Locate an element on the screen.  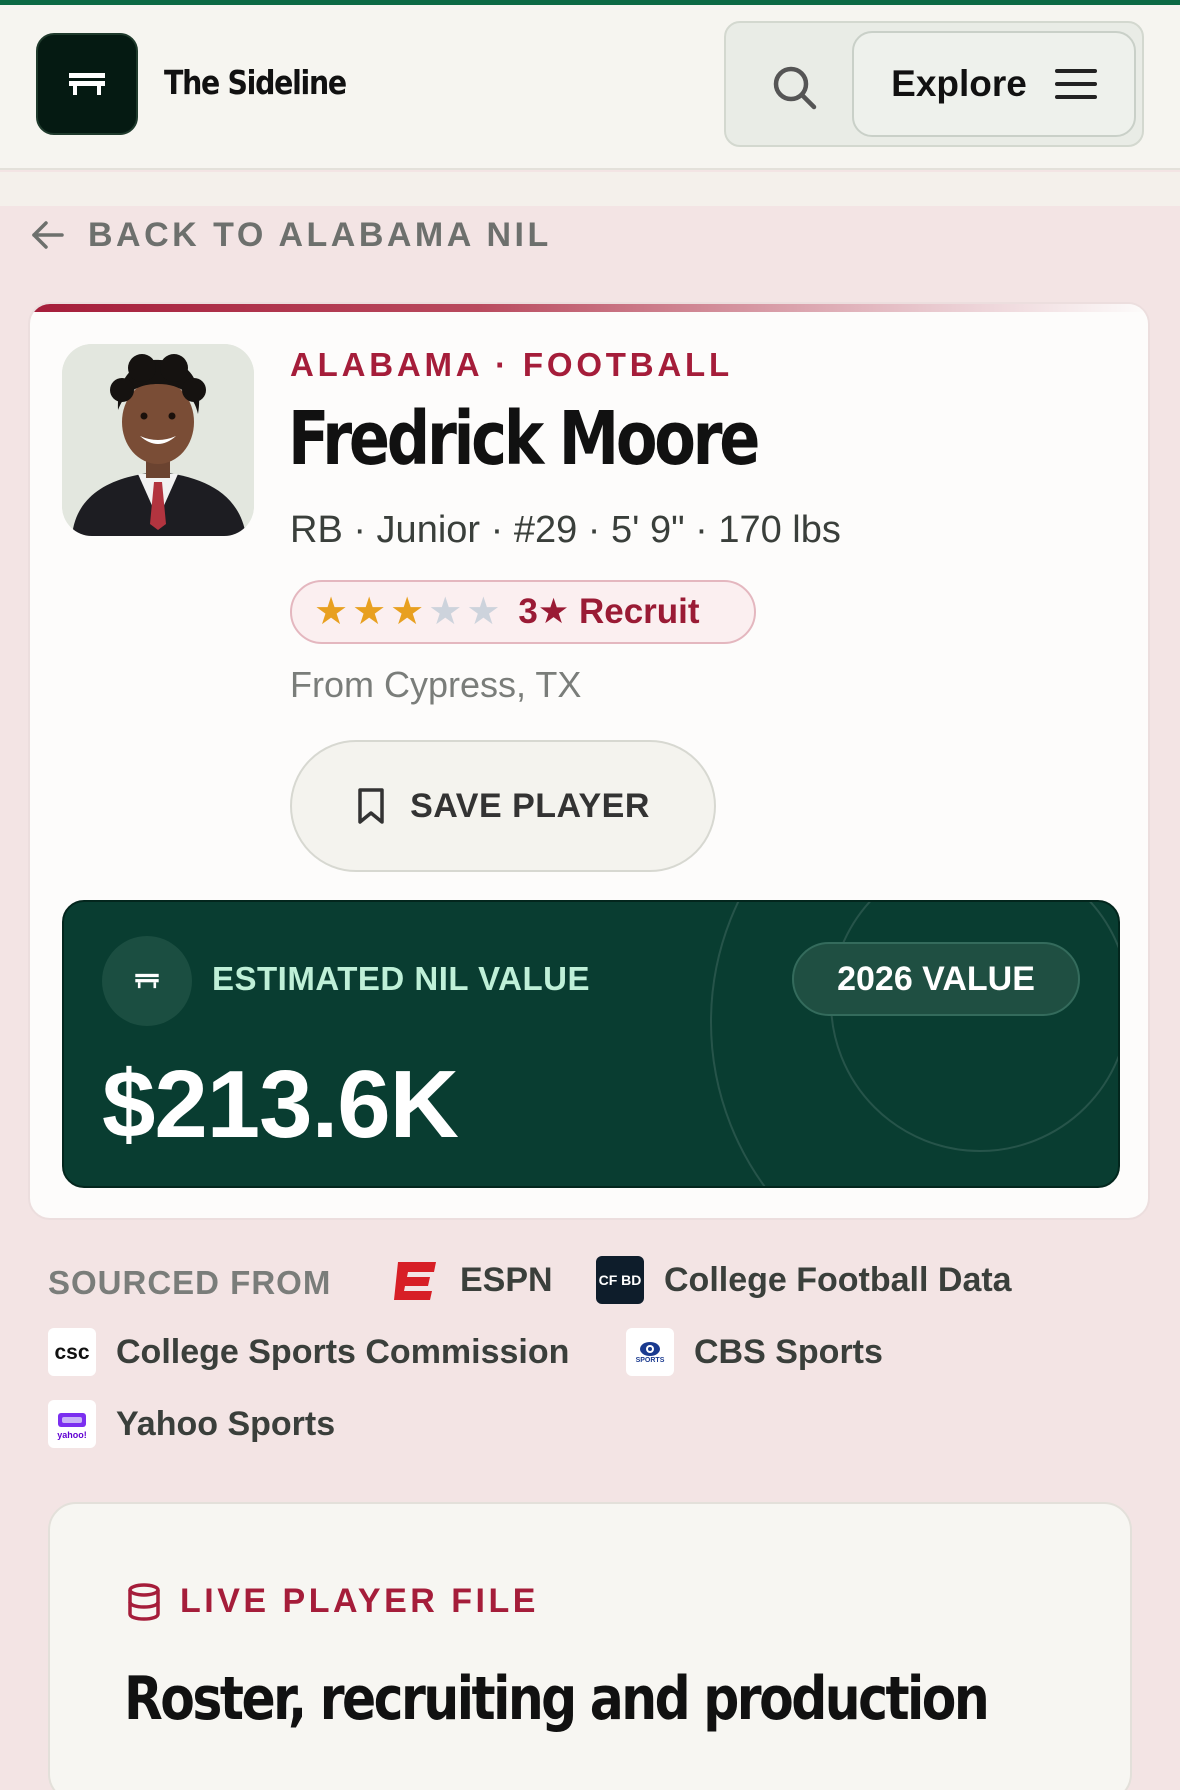
site-header: The Sideline Explore is located at coordinates (590, 87).